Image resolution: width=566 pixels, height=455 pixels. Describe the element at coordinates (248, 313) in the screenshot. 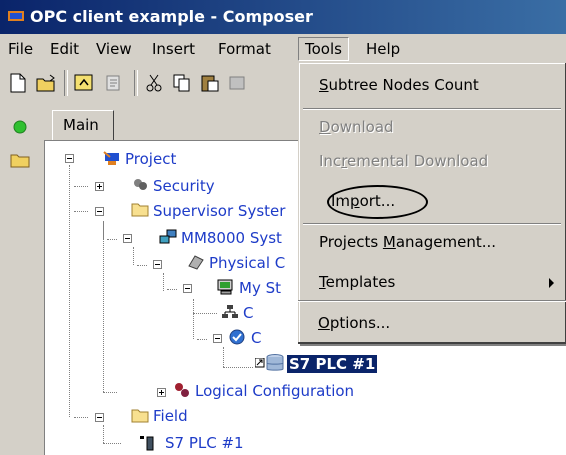

I see `tree-node-child-c1: C` at that location.